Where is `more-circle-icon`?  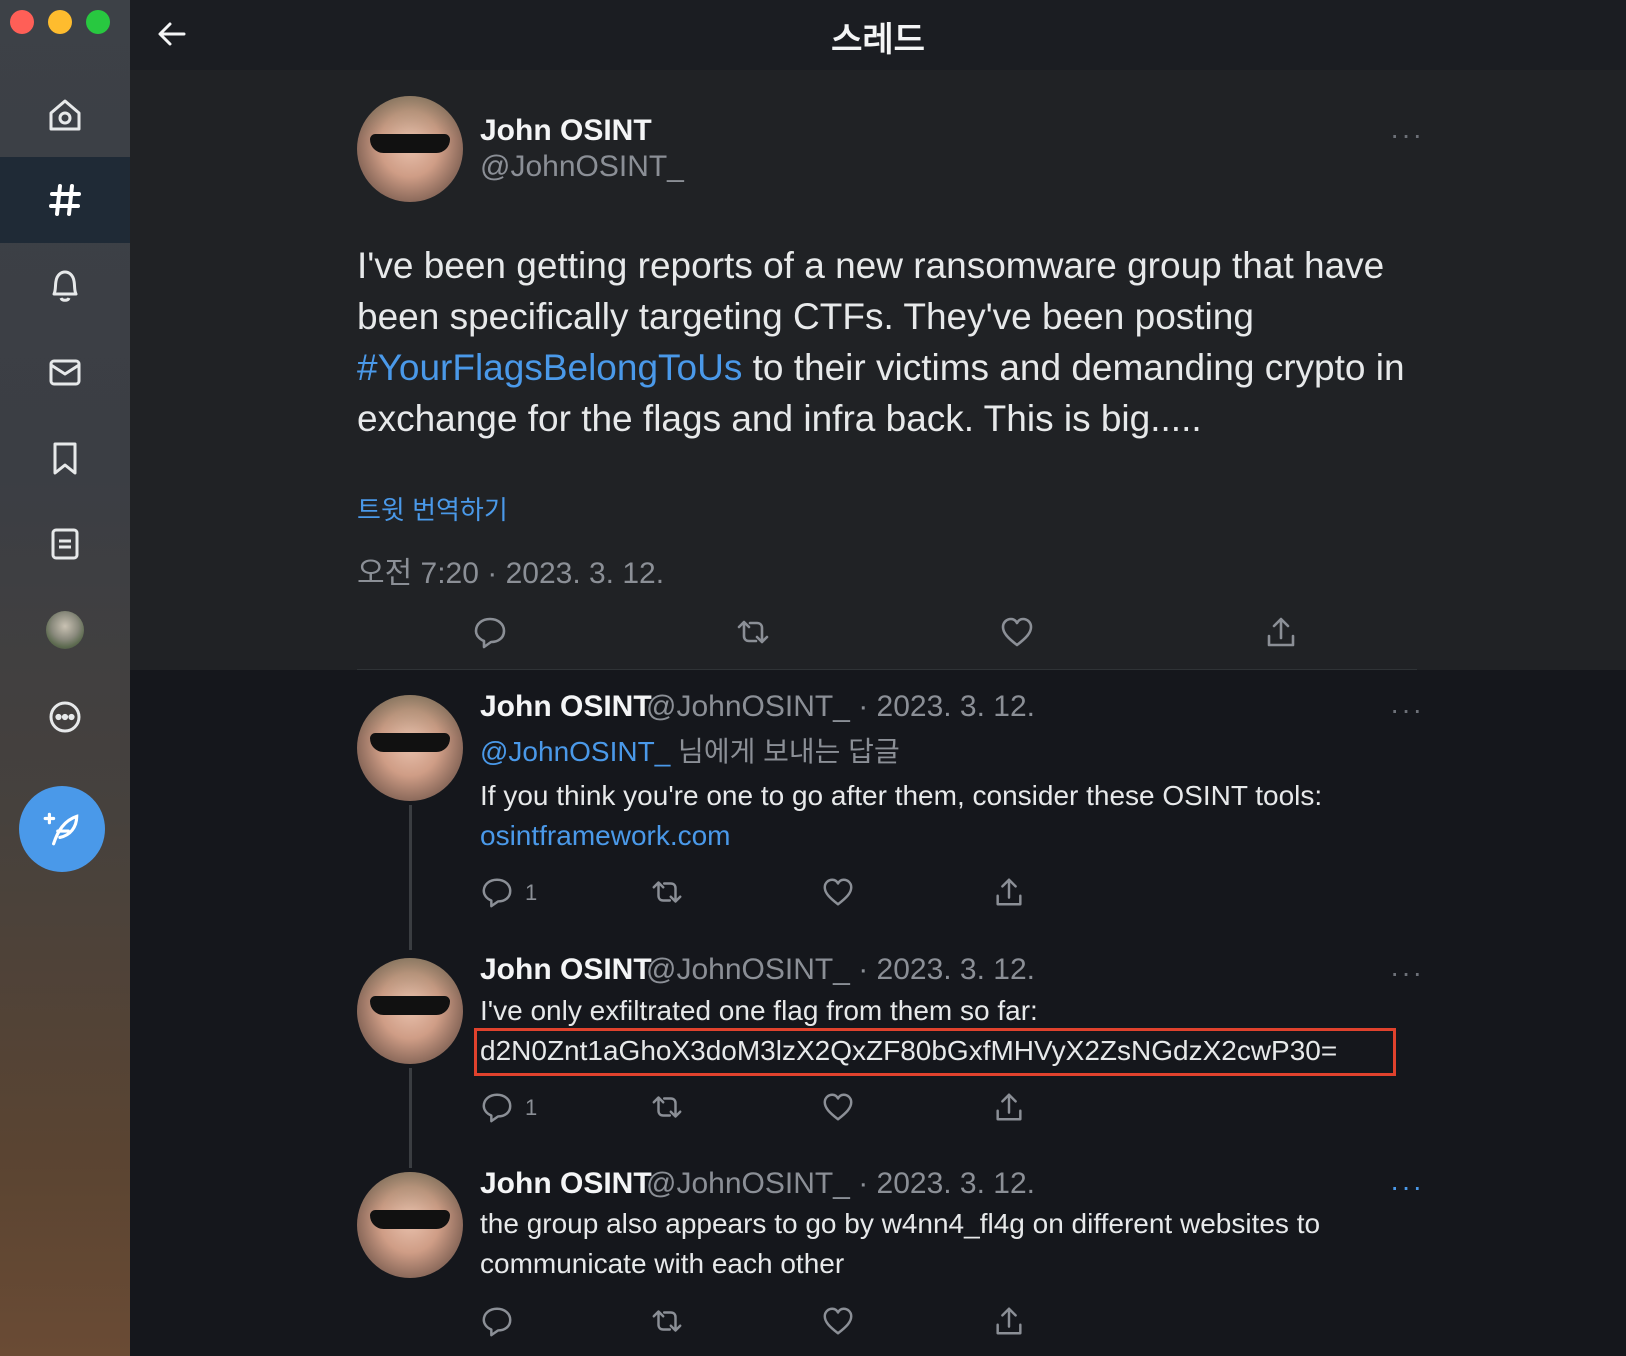
more-circle-icon is located at coordinates (65, 717).